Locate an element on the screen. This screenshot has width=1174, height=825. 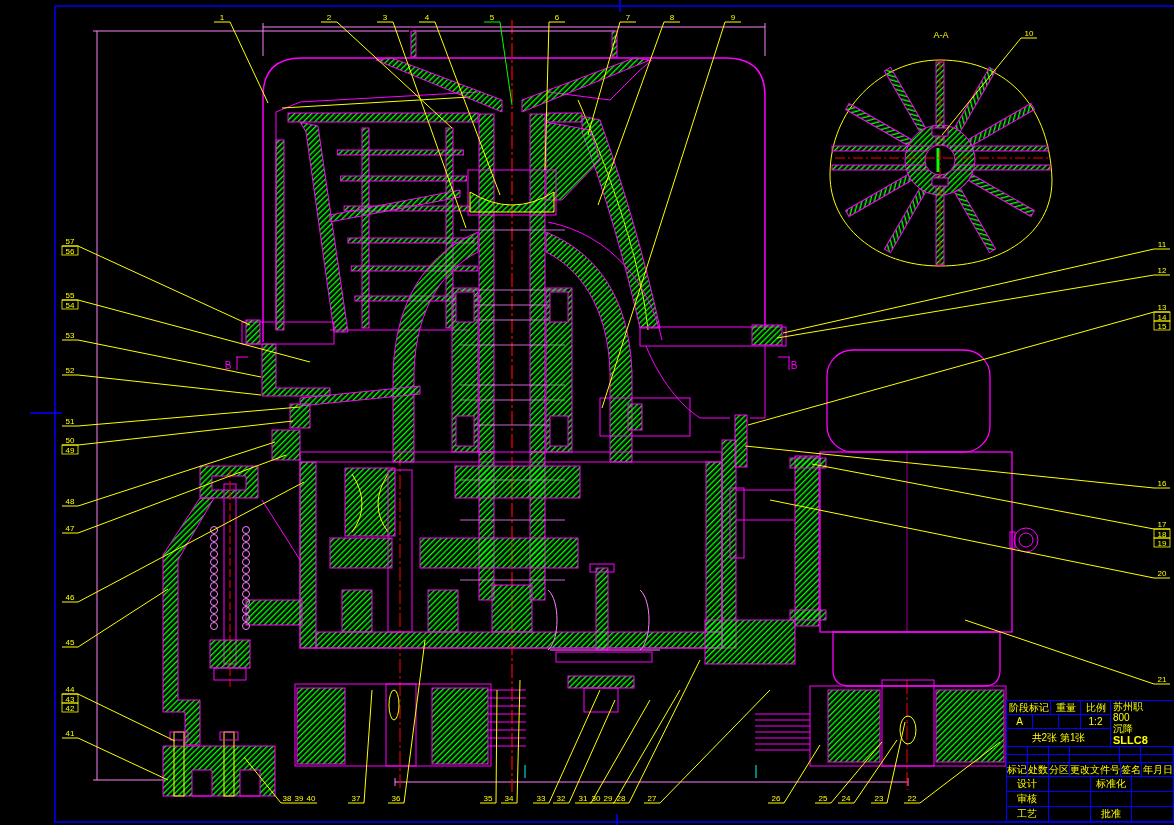
table-cell: 工艺 is located at coordinates (1028, 814).